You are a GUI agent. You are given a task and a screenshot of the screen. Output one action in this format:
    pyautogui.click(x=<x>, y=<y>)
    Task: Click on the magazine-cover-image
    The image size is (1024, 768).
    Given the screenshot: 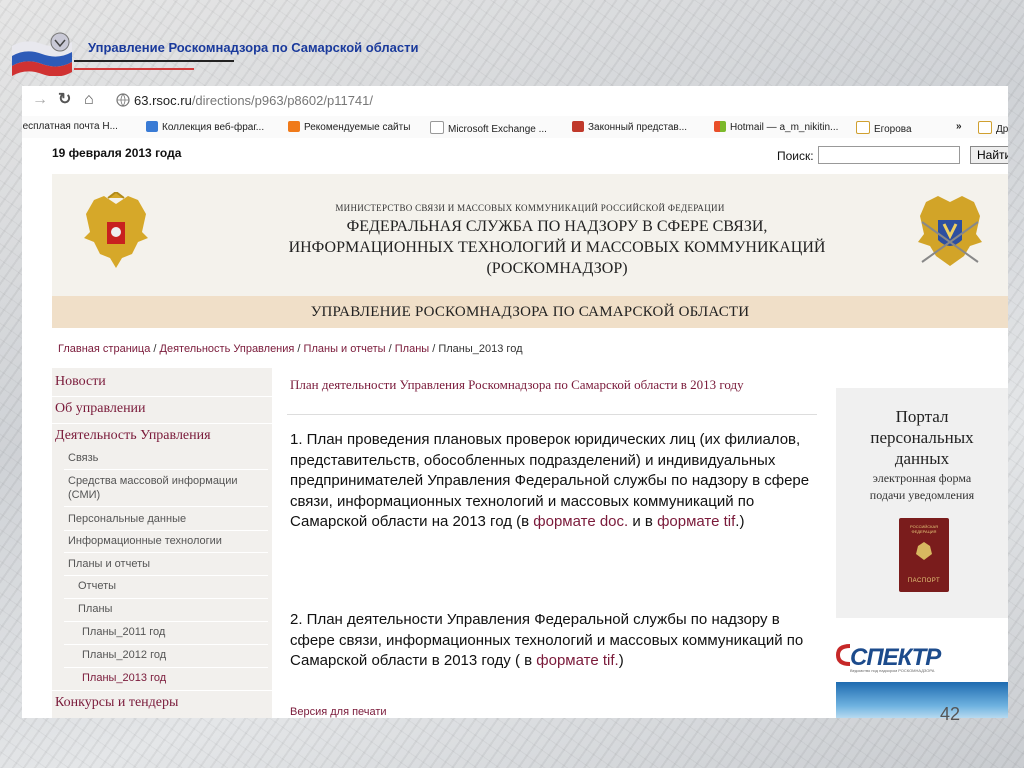 What is the action you would take?
    pyautogui.click(x=922, y=700)
    